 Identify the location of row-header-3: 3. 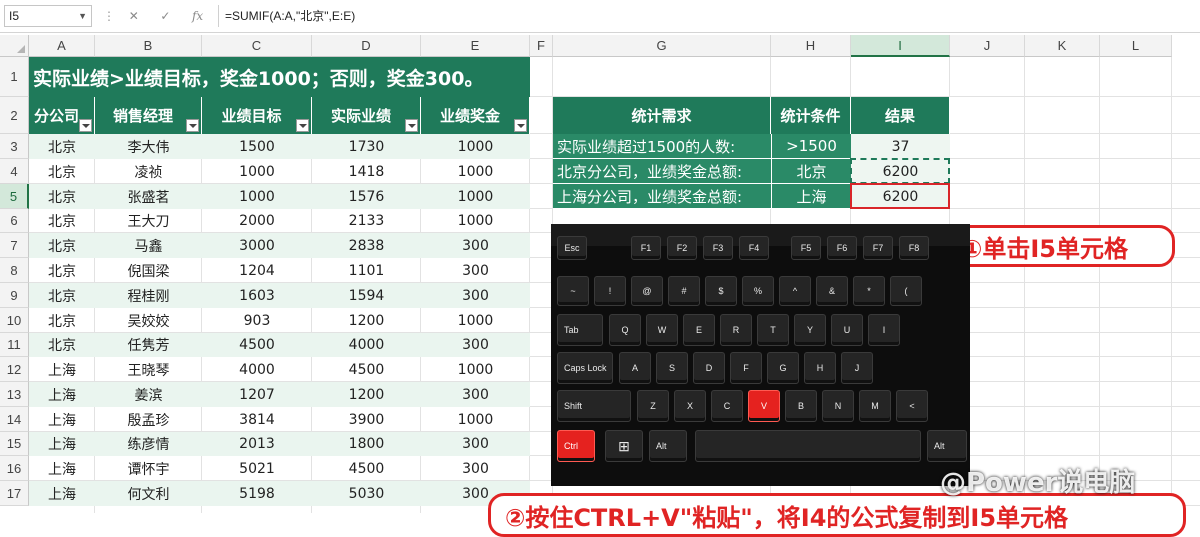
(14, 146).